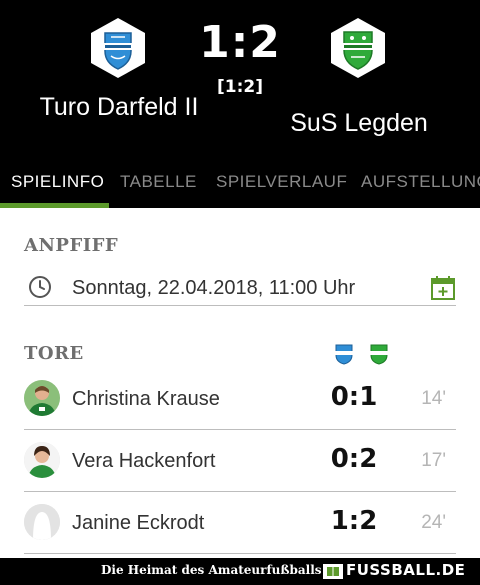  What do you see at coordinates (433, 460) in the screenshot?
I see `goal-minute: 17'` at bounding box center [433, 460].